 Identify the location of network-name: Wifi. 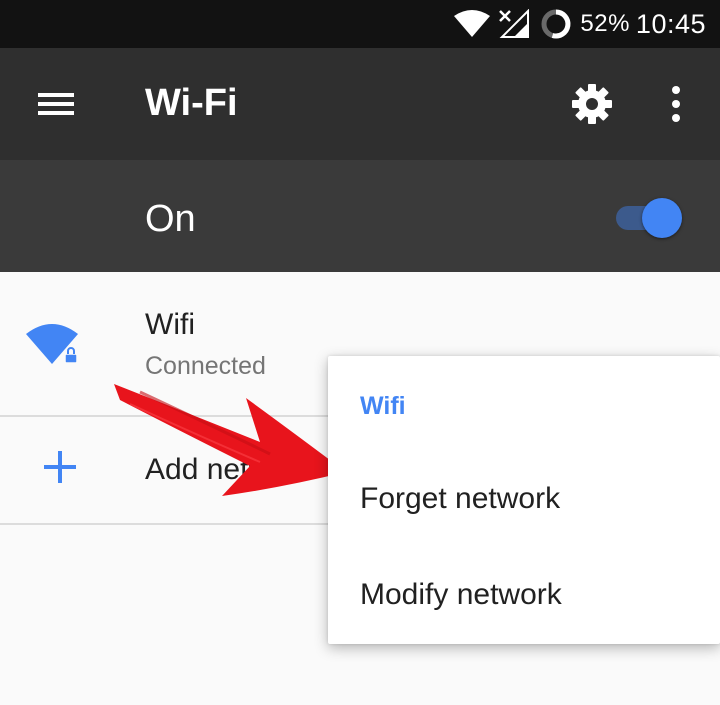
(170, 324).